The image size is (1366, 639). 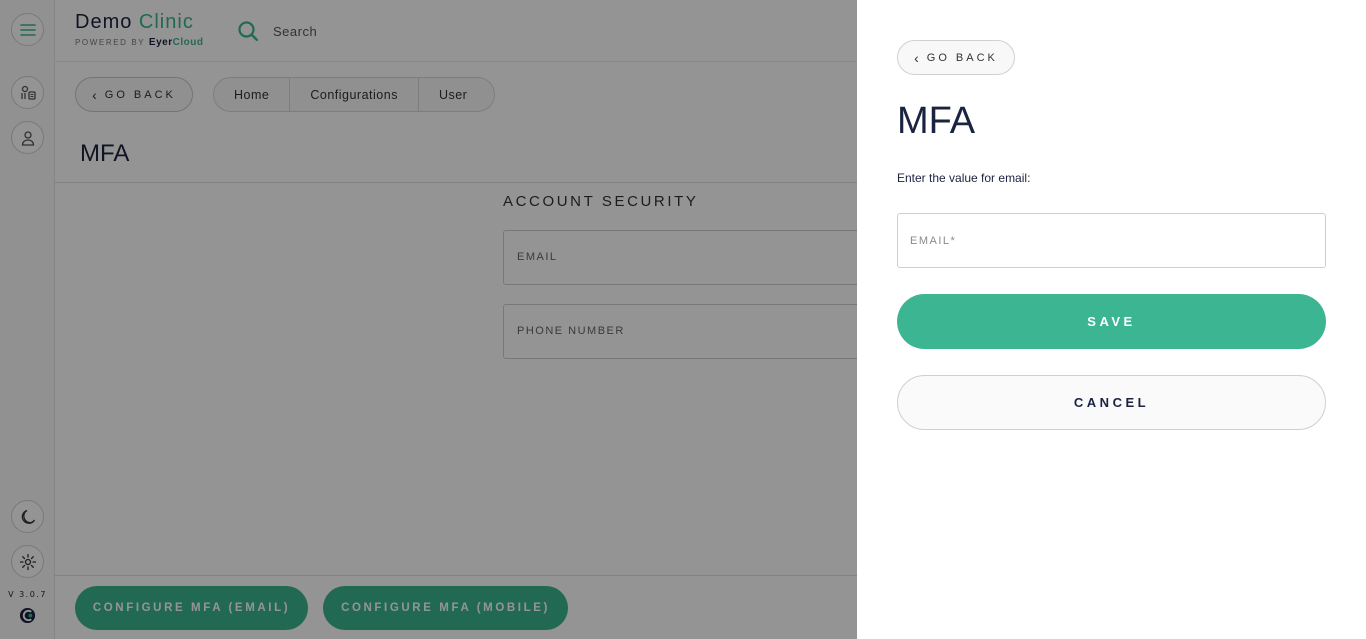 What do you see at coordinates (964, 178) in the screenshot?
I see `drawer-prompt: Enter the value for email:` at bounding box center [964, 178].